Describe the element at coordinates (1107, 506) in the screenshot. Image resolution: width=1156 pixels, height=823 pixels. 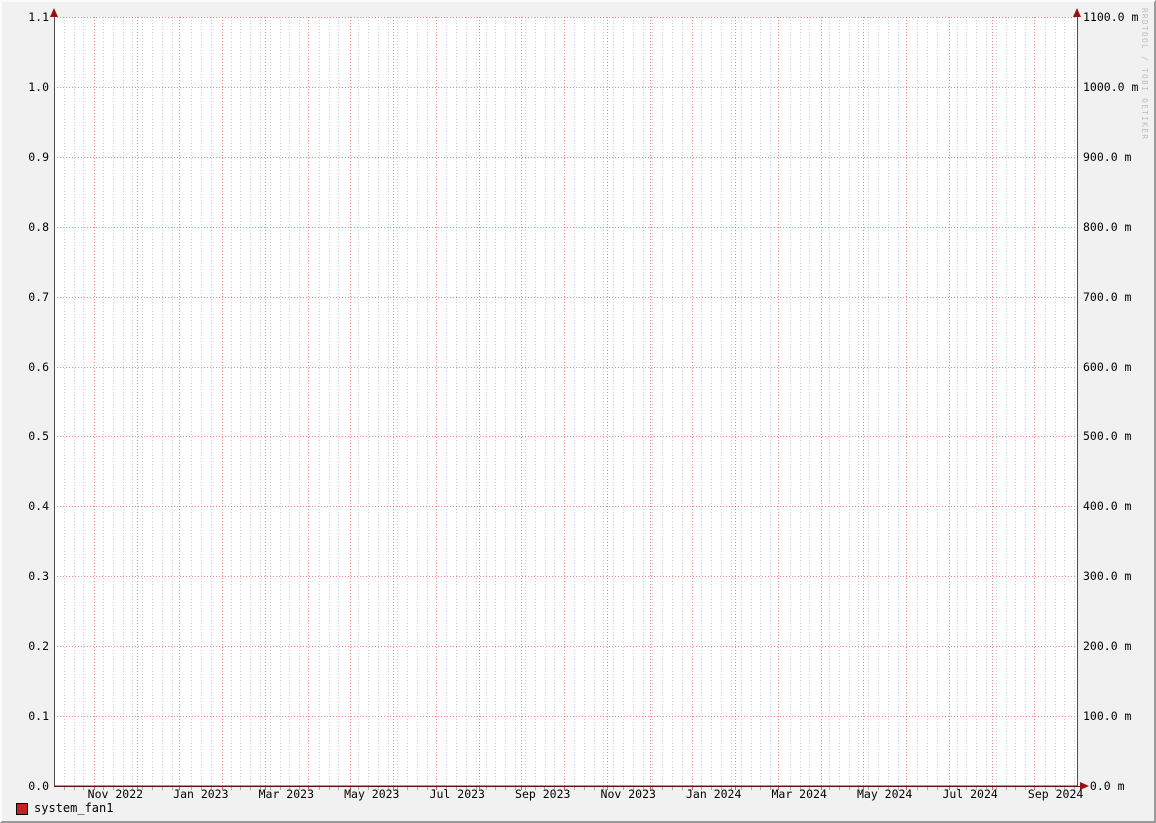
I see `y-axis-label-right: 400.0 m` at that location.